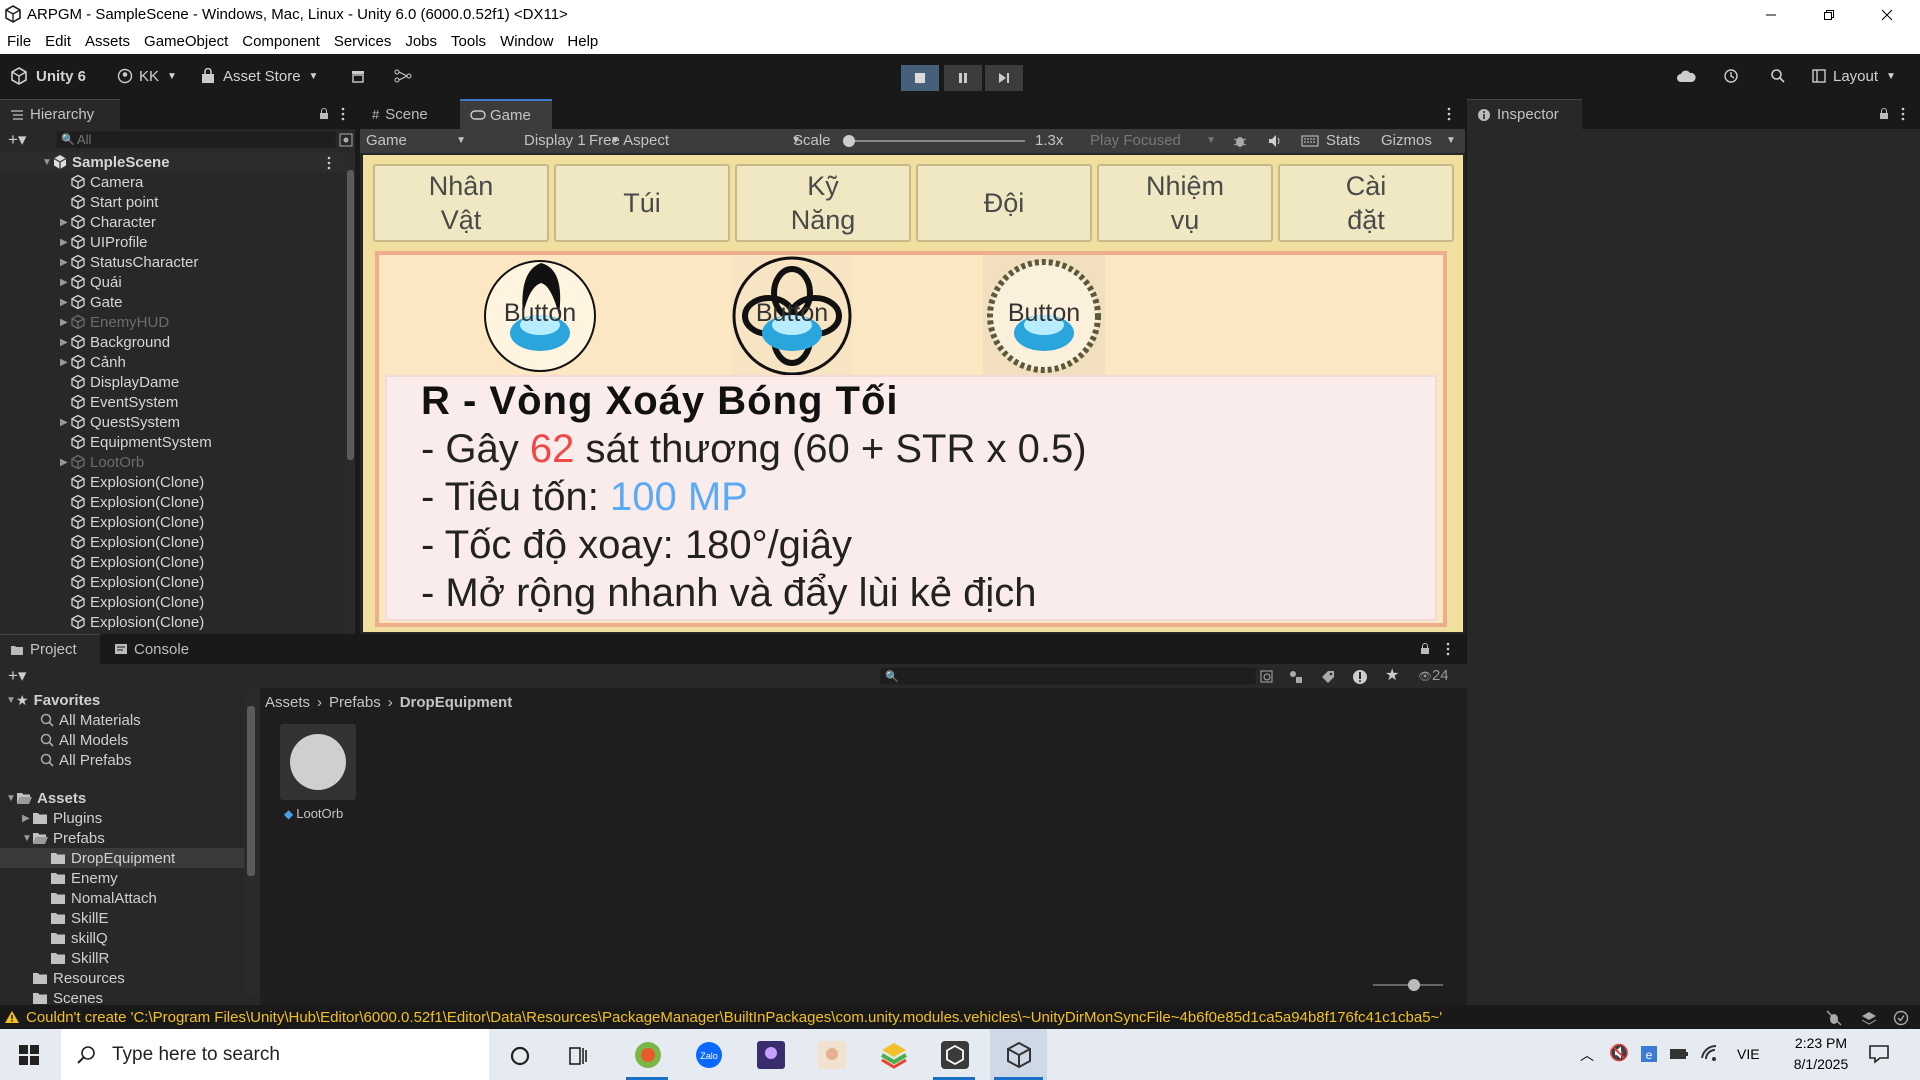  I want to click on folder-tree-scrollbar, so click(251, 842).